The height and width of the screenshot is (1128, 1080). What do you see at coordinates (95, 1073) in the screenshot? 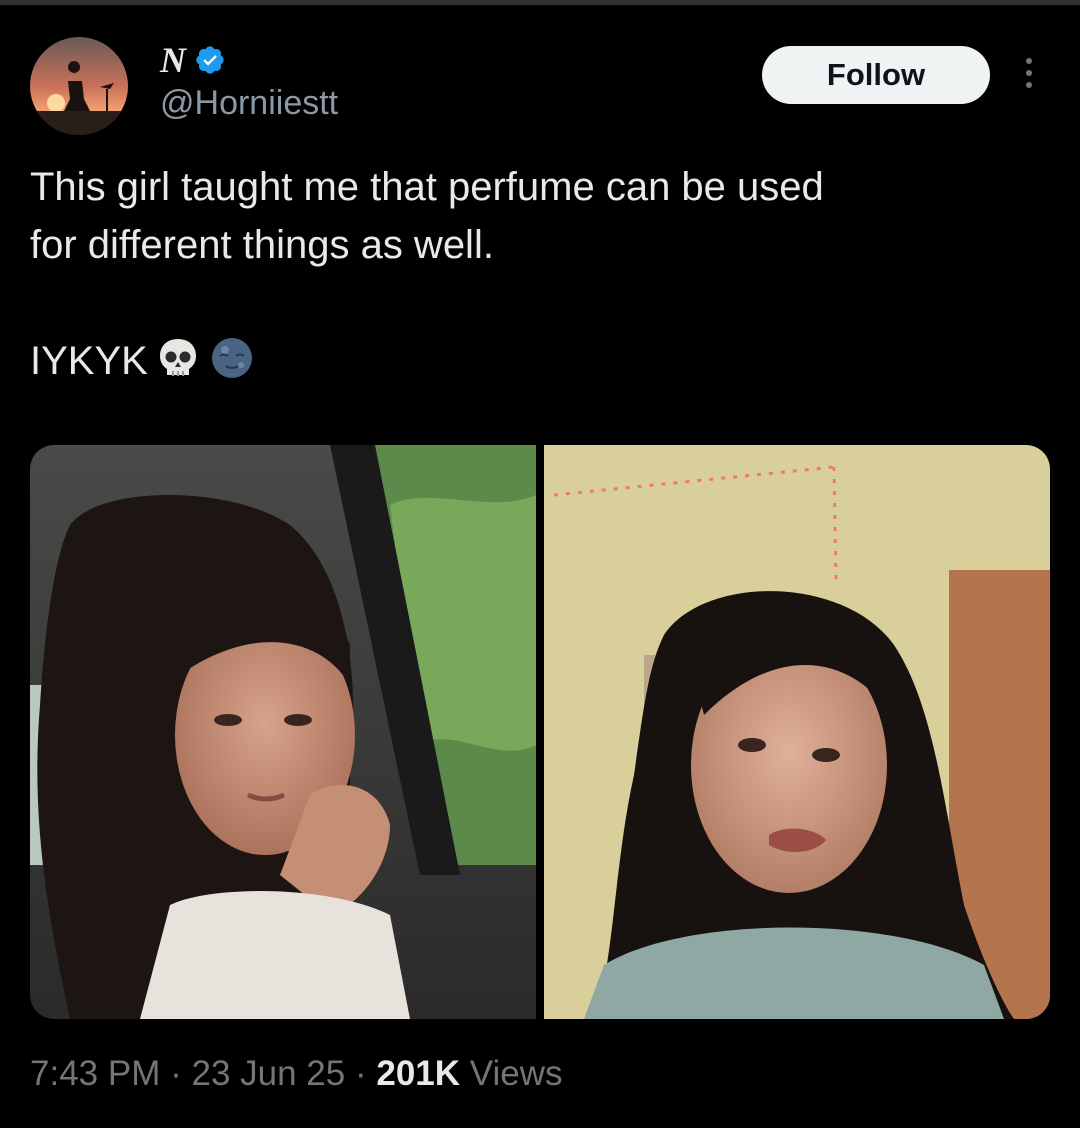
I see `tweet-time: 7:43 PM` at bounding box center [95, 1073].